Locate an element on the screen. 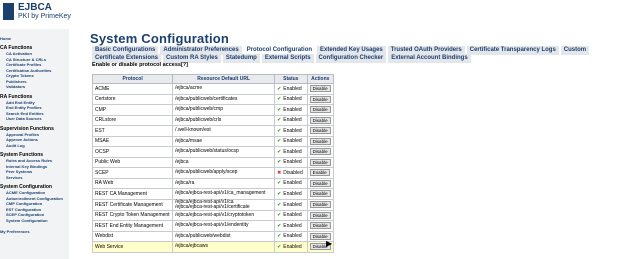 The width and height of the screenshot is (624, 259). protocol-action: Enable is located at coordinates (320, 173).